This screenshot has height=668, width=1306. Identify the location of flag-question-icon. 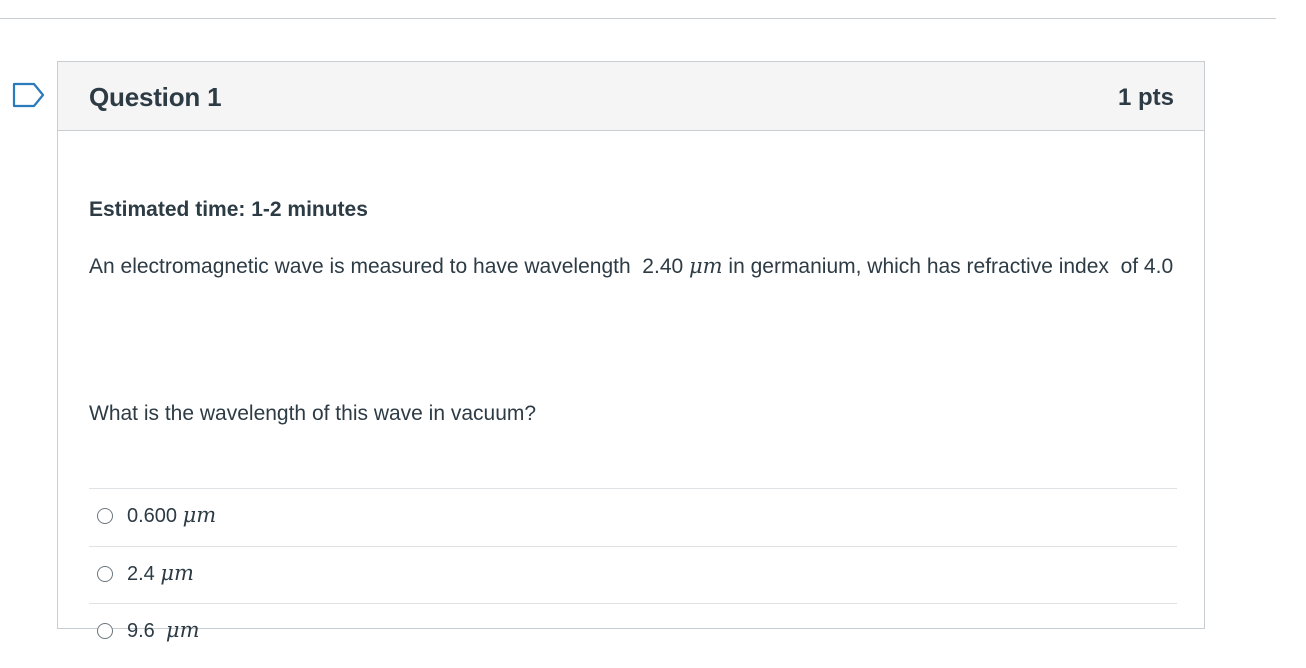
(29, 95).